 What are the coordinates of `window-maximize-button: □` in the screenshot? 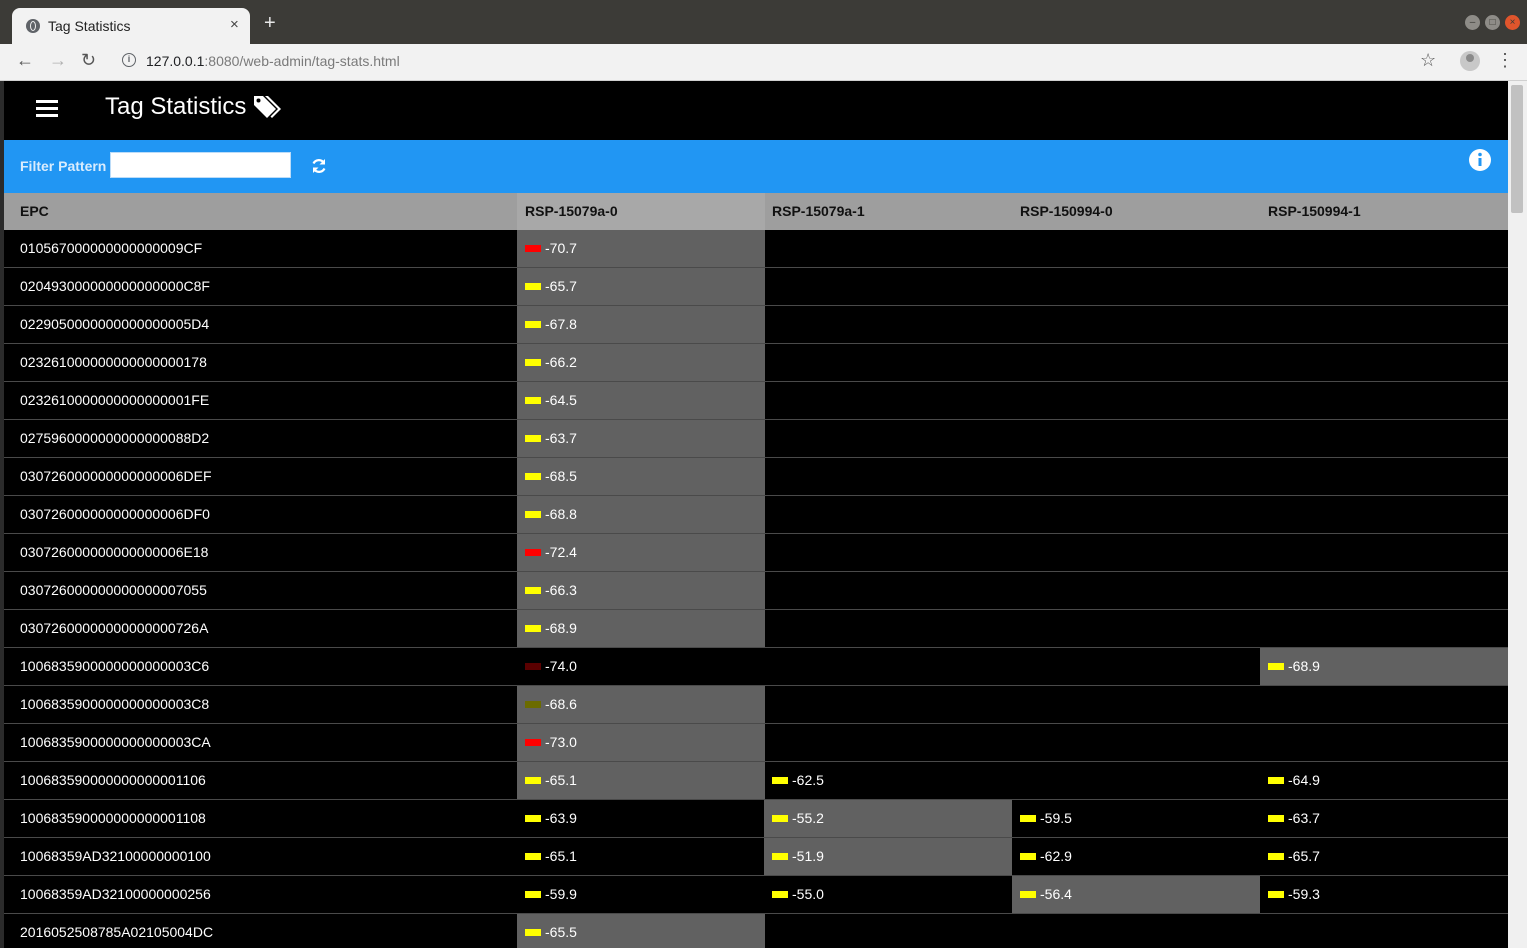 It's located at (1492, 22).